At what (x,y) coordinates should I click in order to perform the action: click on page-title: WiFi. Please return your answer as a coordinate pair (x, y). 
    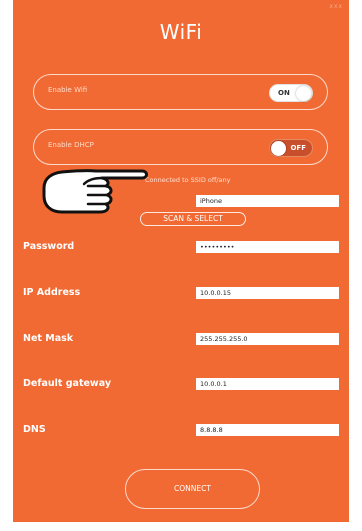
    Looking at the image, I should click on (181, 32).